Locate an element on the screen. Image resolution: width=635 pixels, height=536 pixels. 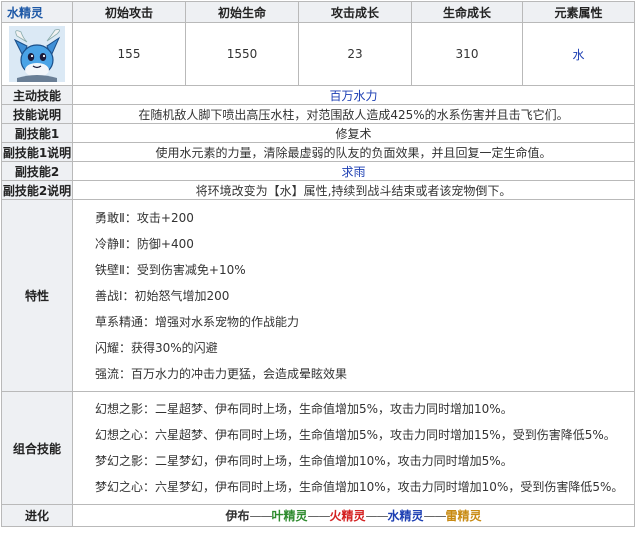
sub-skill-2-row: 副技能2 求雨 is located at coordinates (318, 171).